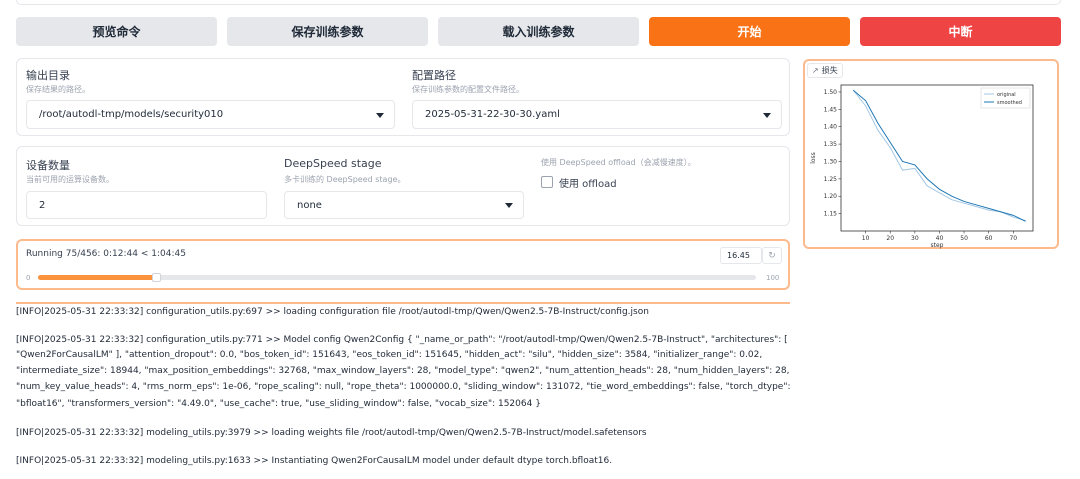 This screenshot has width=1080, height=479. What do you see at coordinates (960, 31) in the screenshot?
I see `abort-button: 中断` at bounding box center [960, 31].